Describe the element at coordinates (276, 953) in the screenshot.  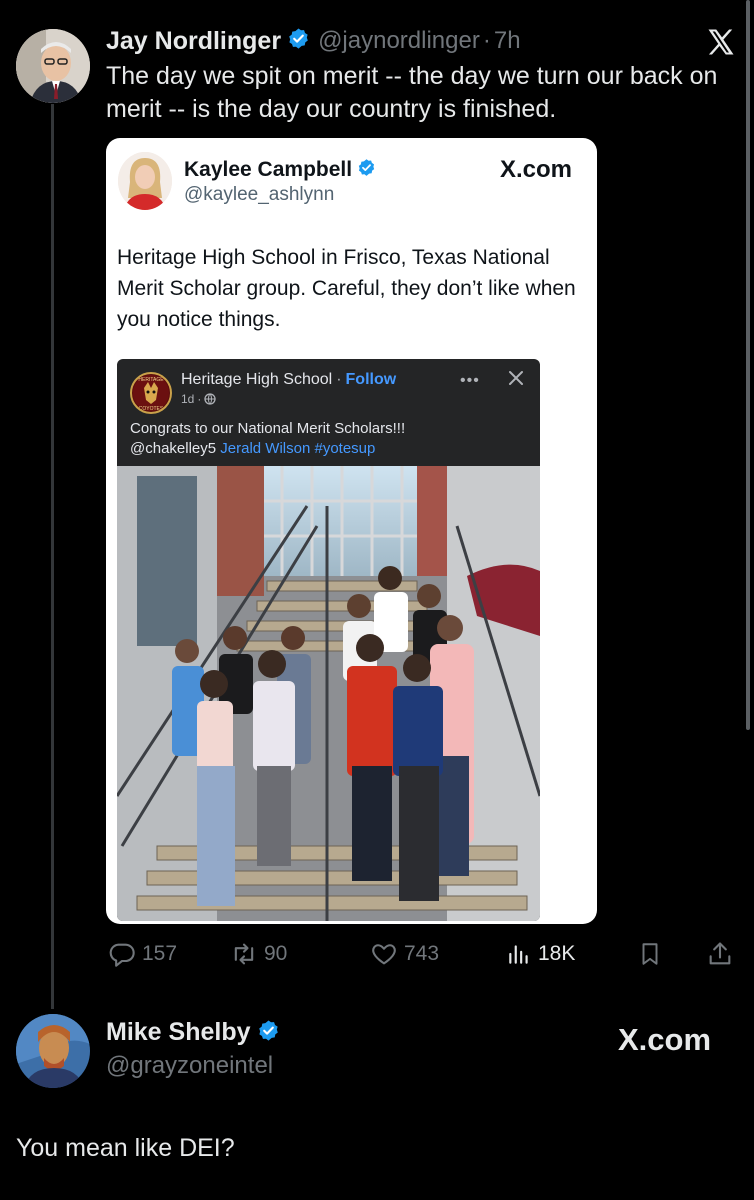
I see `repost-count: 90` at that location.